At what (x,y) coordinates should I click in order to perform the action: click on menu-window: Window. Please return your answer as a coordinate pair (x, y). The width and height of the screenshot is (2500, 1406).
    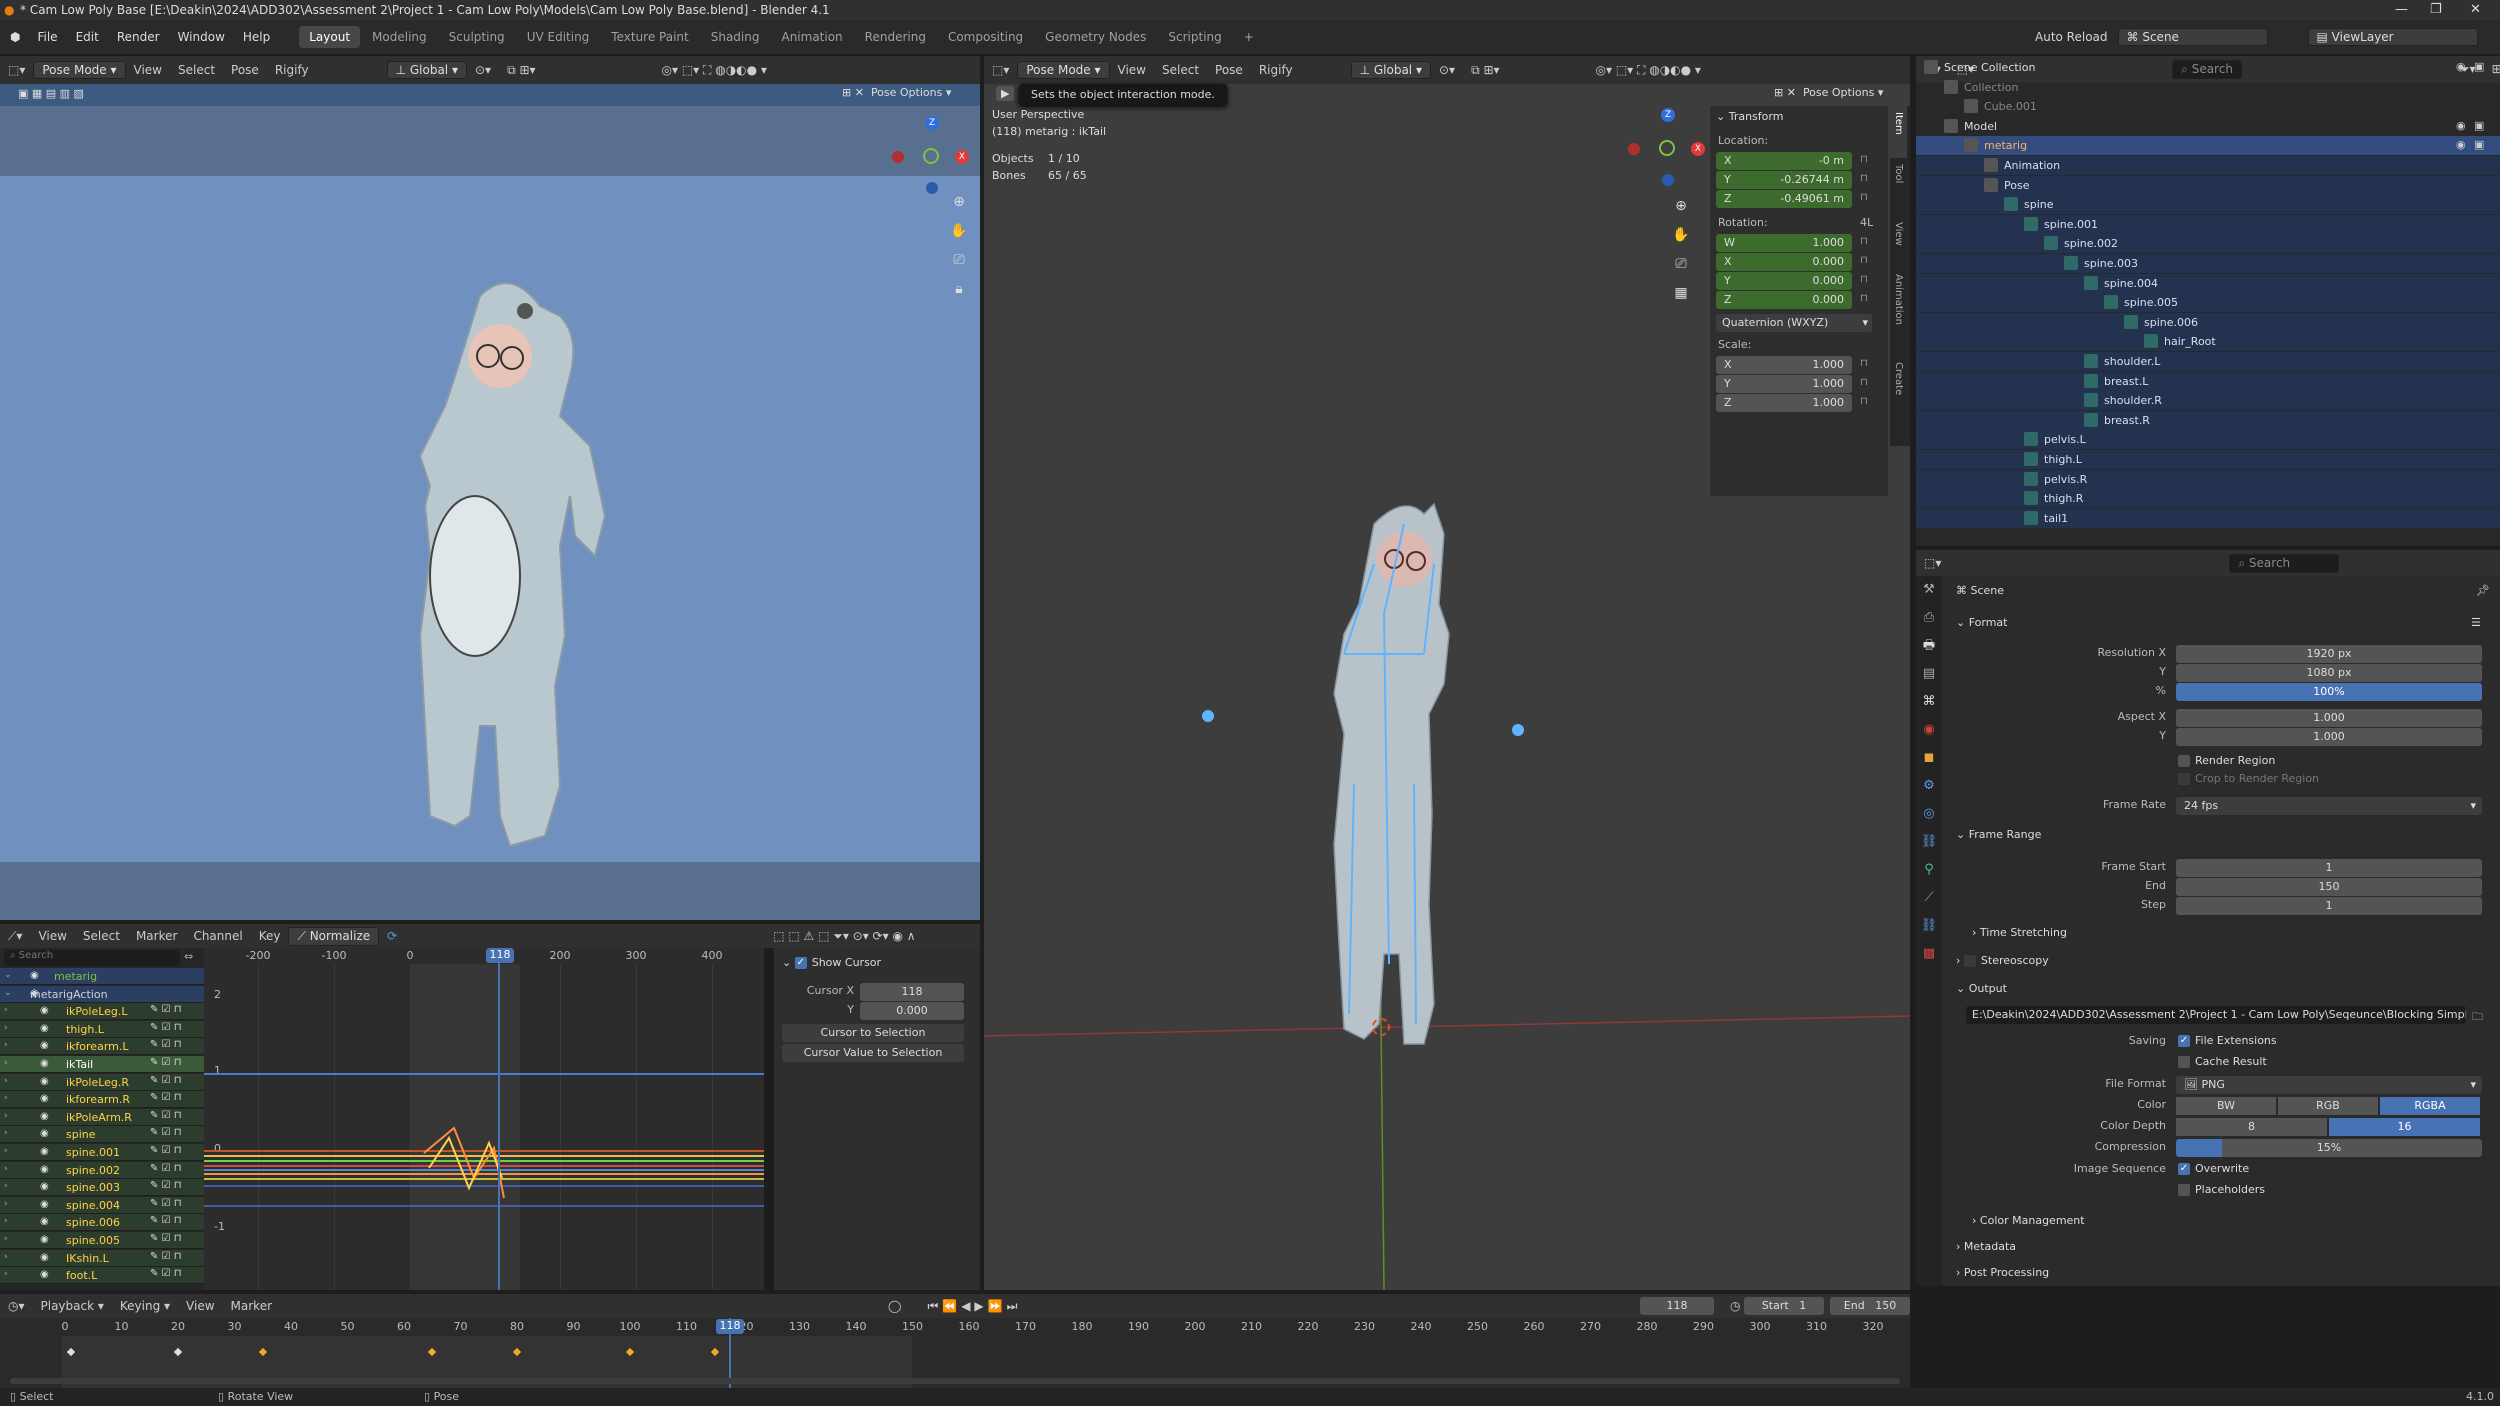
    Looking at the image, I should click on (201, 37).